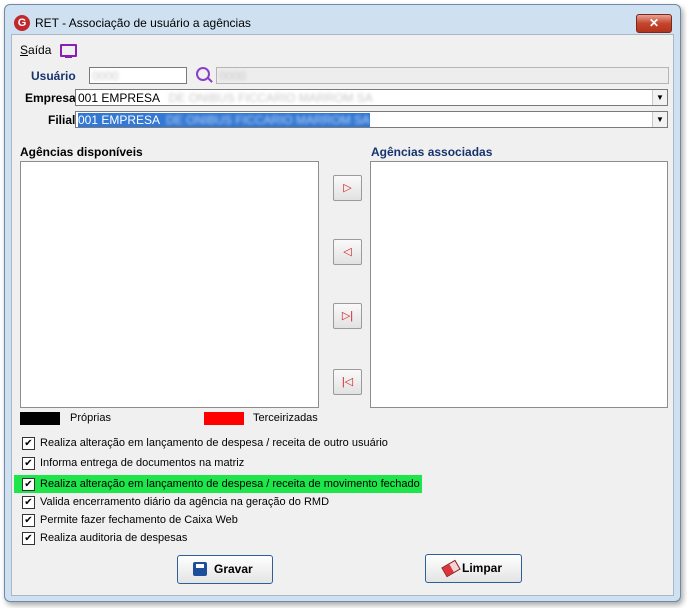  What do you see at coordinates (22, 23) in the screenshot?
I see `app-logo-icon: G` at bounding box center [22, 23].